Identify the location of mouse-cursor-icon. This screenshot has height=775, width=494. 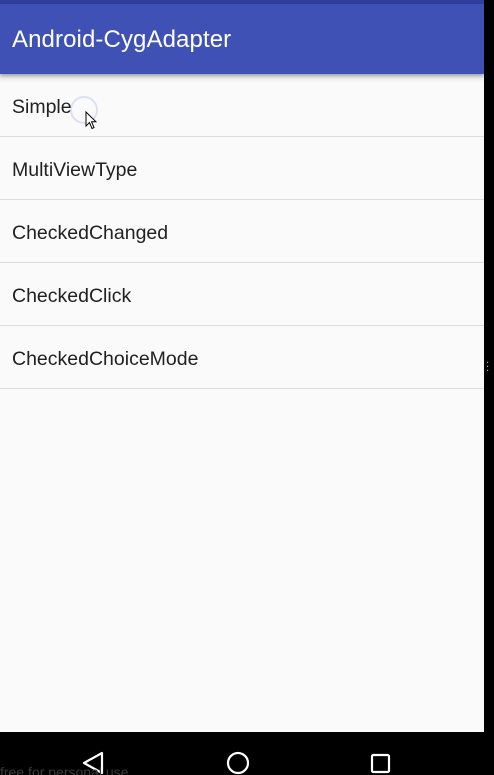
(91, 120).